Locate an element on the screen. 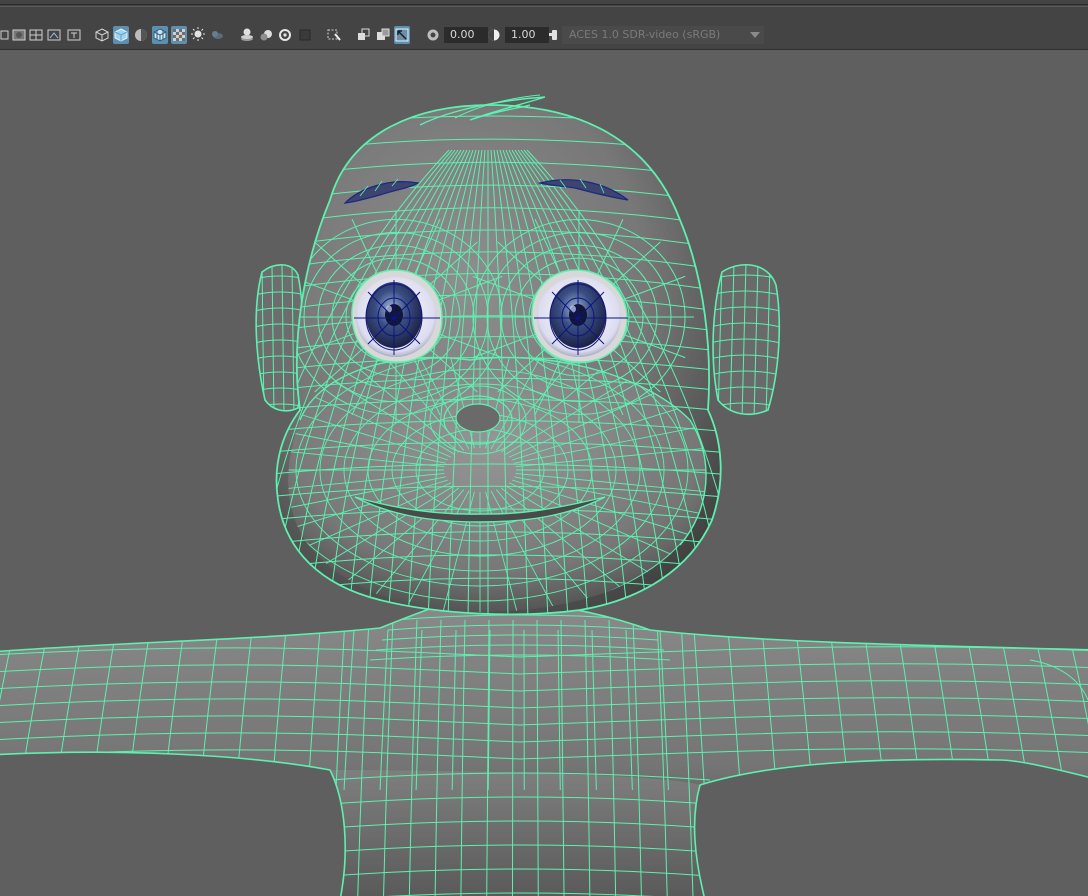 This screenshot has height=896, width=1088. panel-top-strip is located at coordinates (544, 11).